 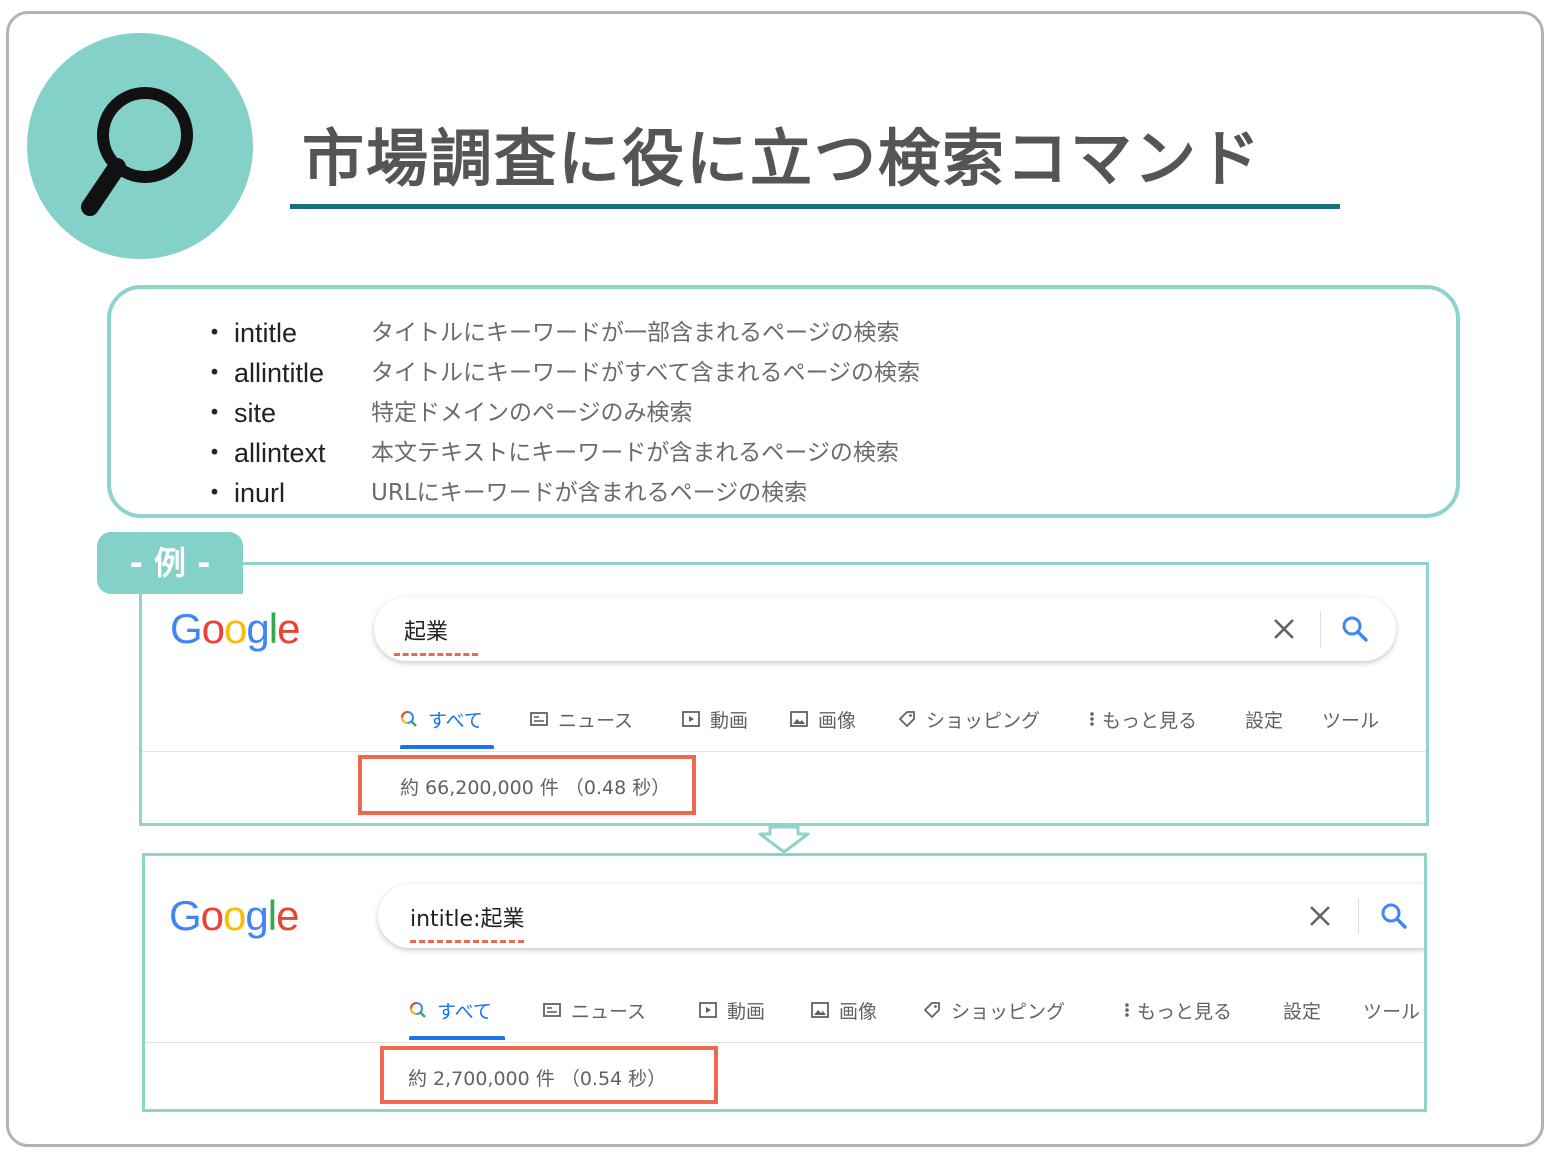 What do you see at coordinates (901, 916) in the screenshot?
I see `search-box: intitle:起業` at bounding box center [901, 916].